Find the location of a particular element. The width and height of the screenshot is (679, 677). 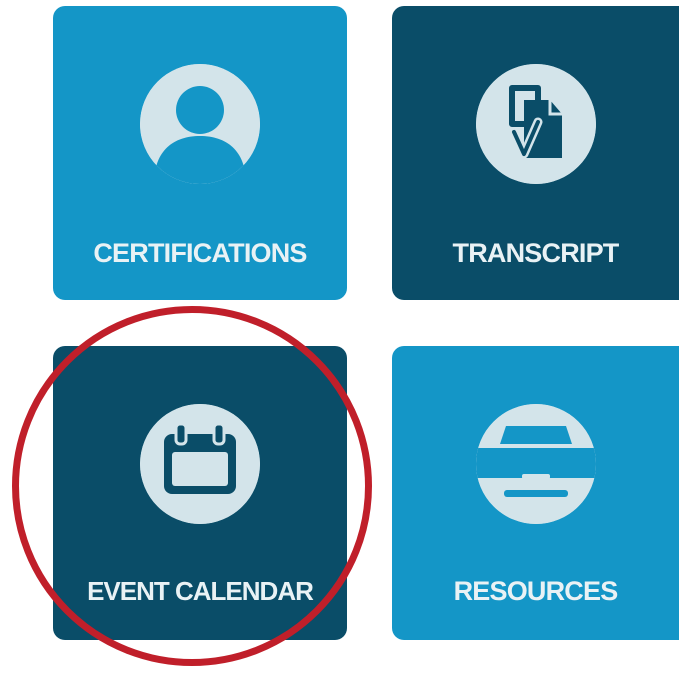

transcript-label: TRANSCRIPT is located at coordinates (536, 253).